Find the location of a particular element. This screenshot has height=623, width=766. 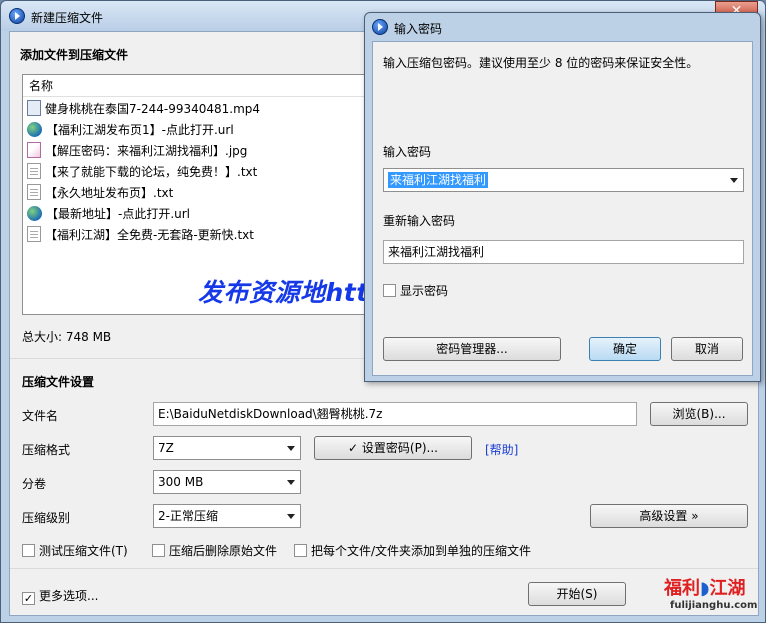

filename-label: 文件名 is located at coordinates (40, 416).